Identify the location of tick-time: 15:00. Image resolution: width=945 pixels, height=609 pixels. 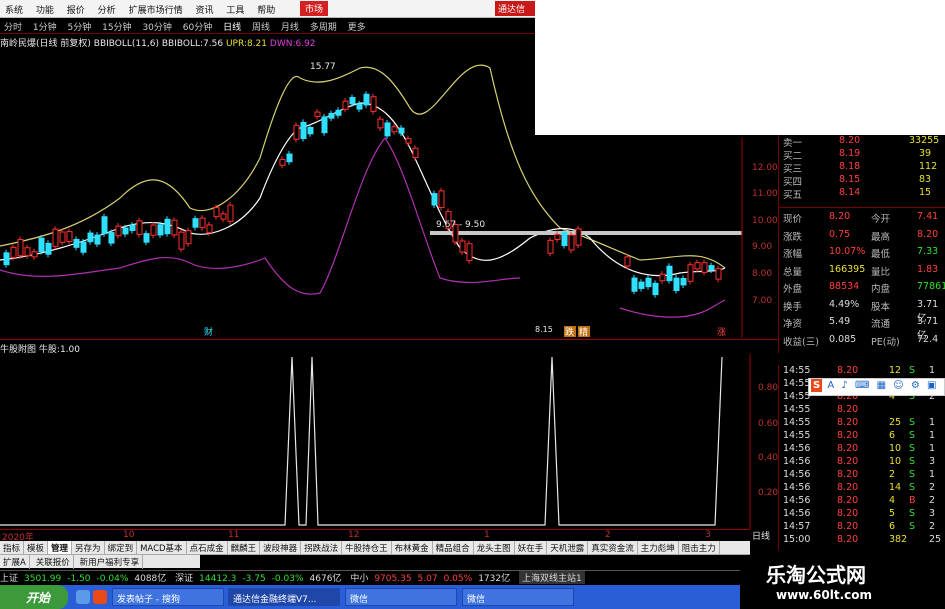
(797, 539).